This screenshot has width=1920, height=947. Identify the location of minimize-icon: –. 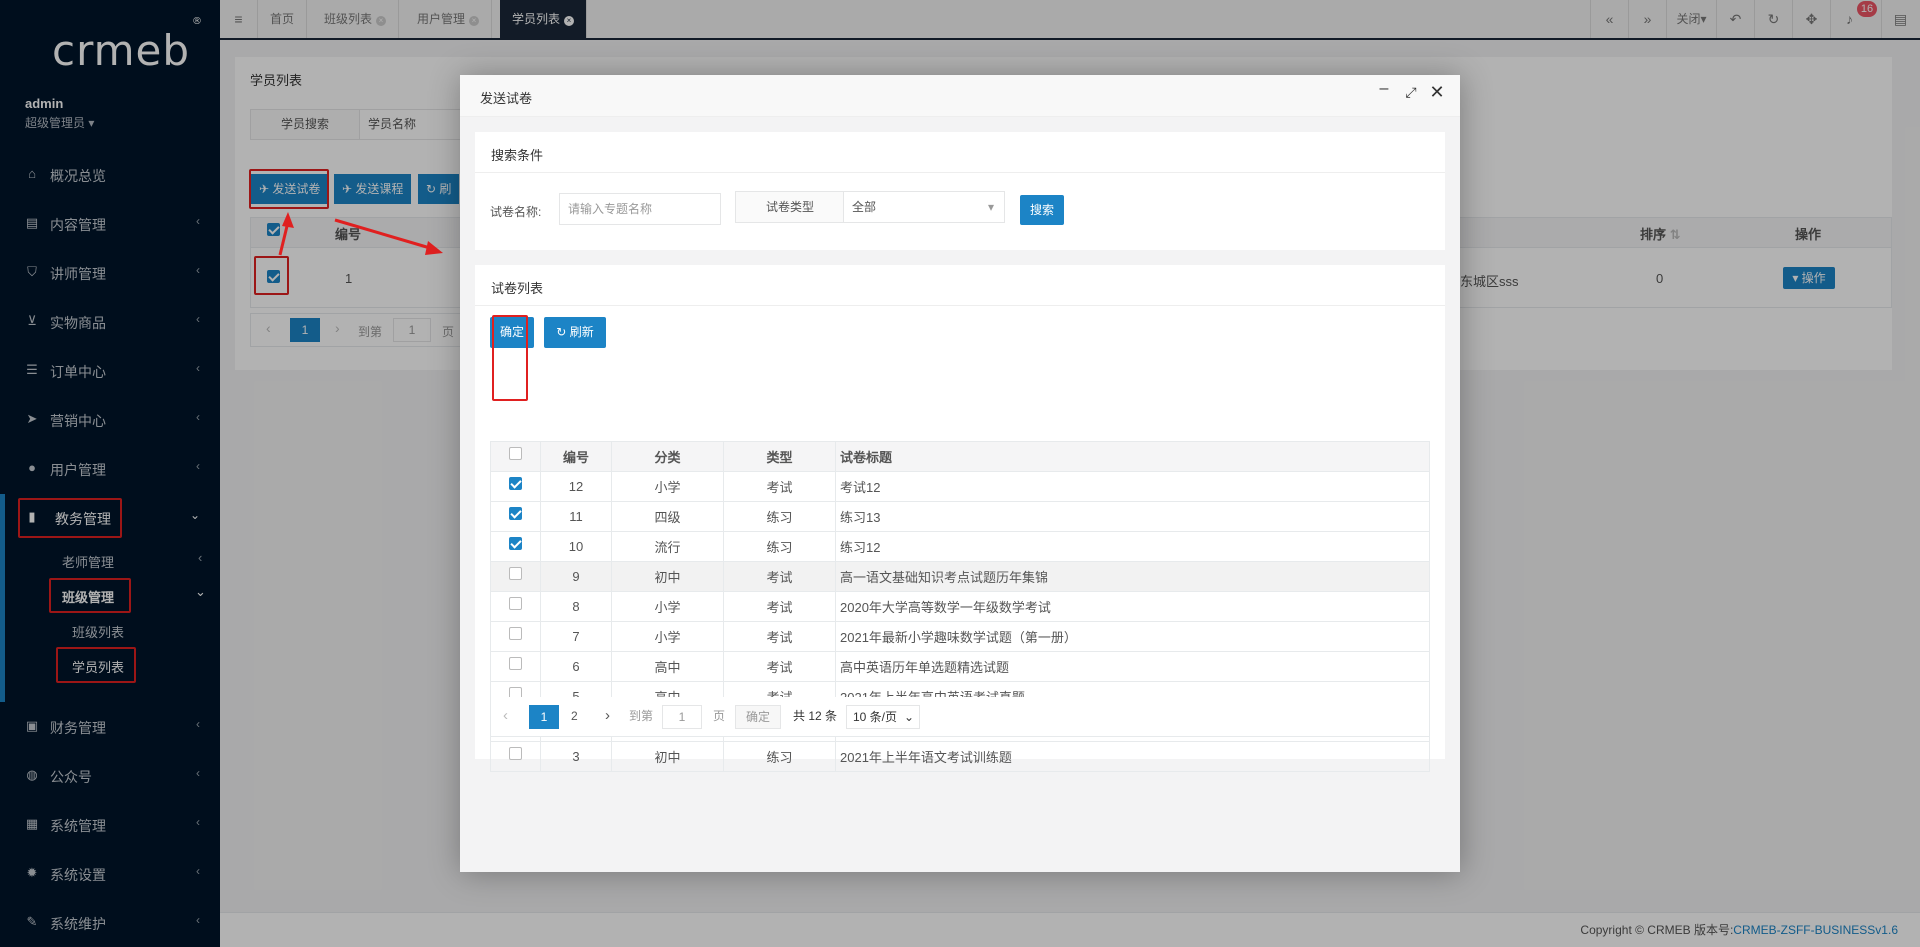
(1384, 89).